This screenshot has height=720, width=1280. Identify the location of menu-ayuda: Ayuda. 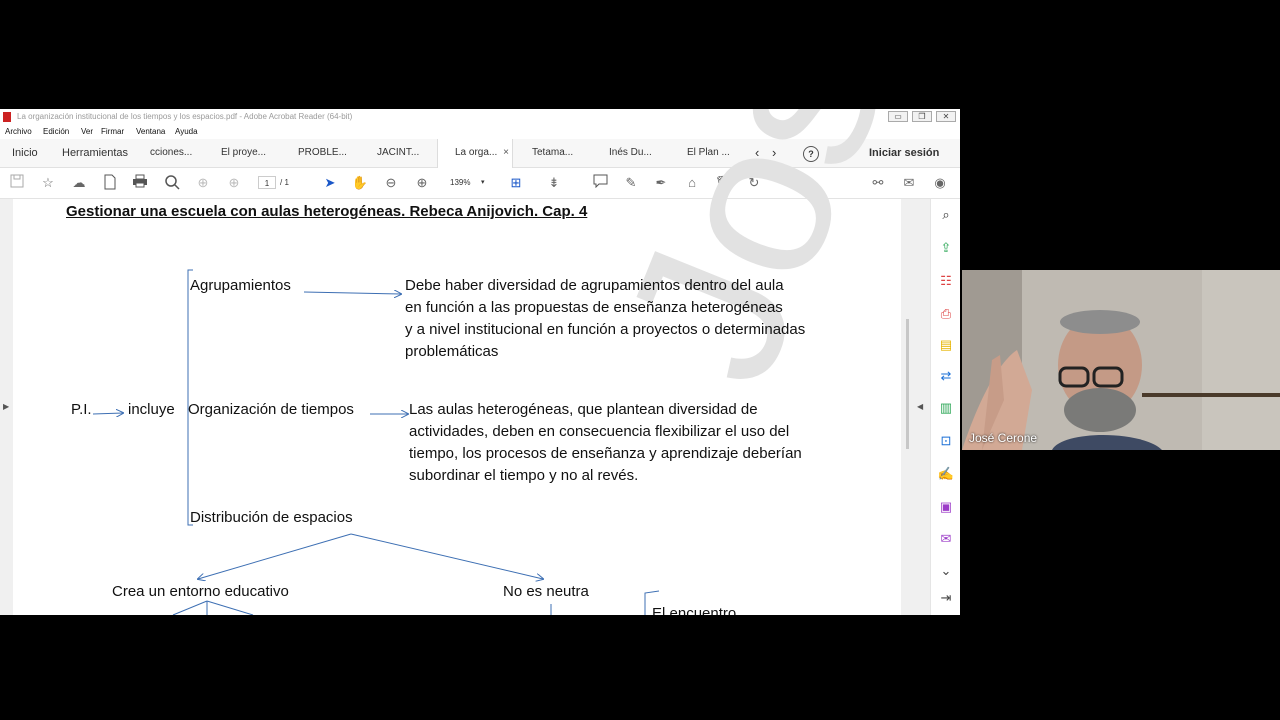
(186, 131).